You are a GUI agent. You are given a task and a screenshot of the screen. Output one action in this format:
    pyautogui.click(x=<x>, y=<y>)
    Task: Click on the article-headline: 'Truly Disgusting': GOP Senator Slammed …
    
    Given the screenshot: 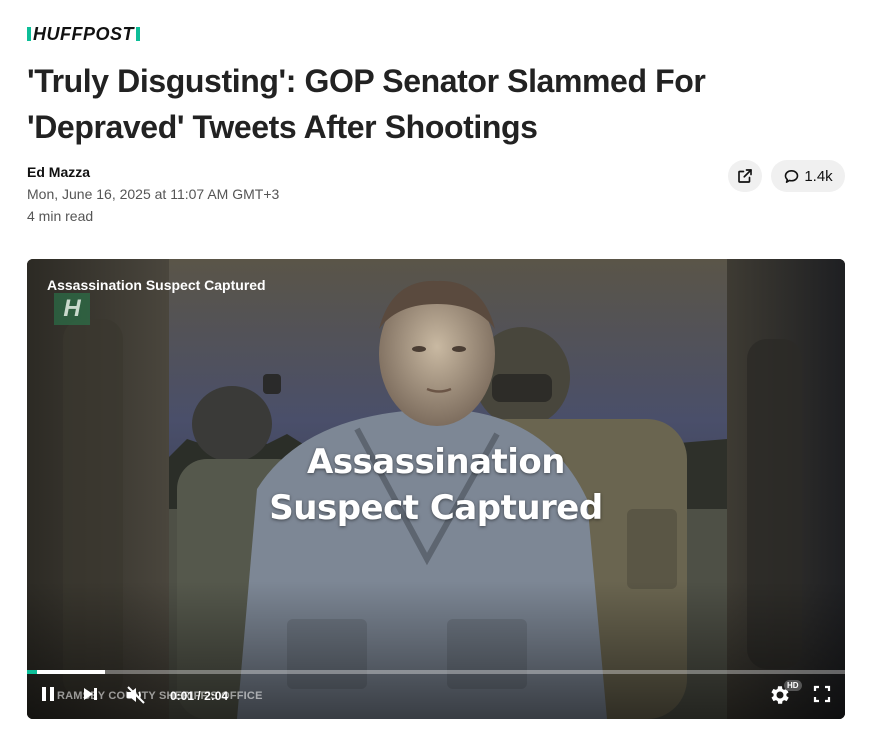 What is the action you would take?
    pyautogui.click(x=366, y=104)
    